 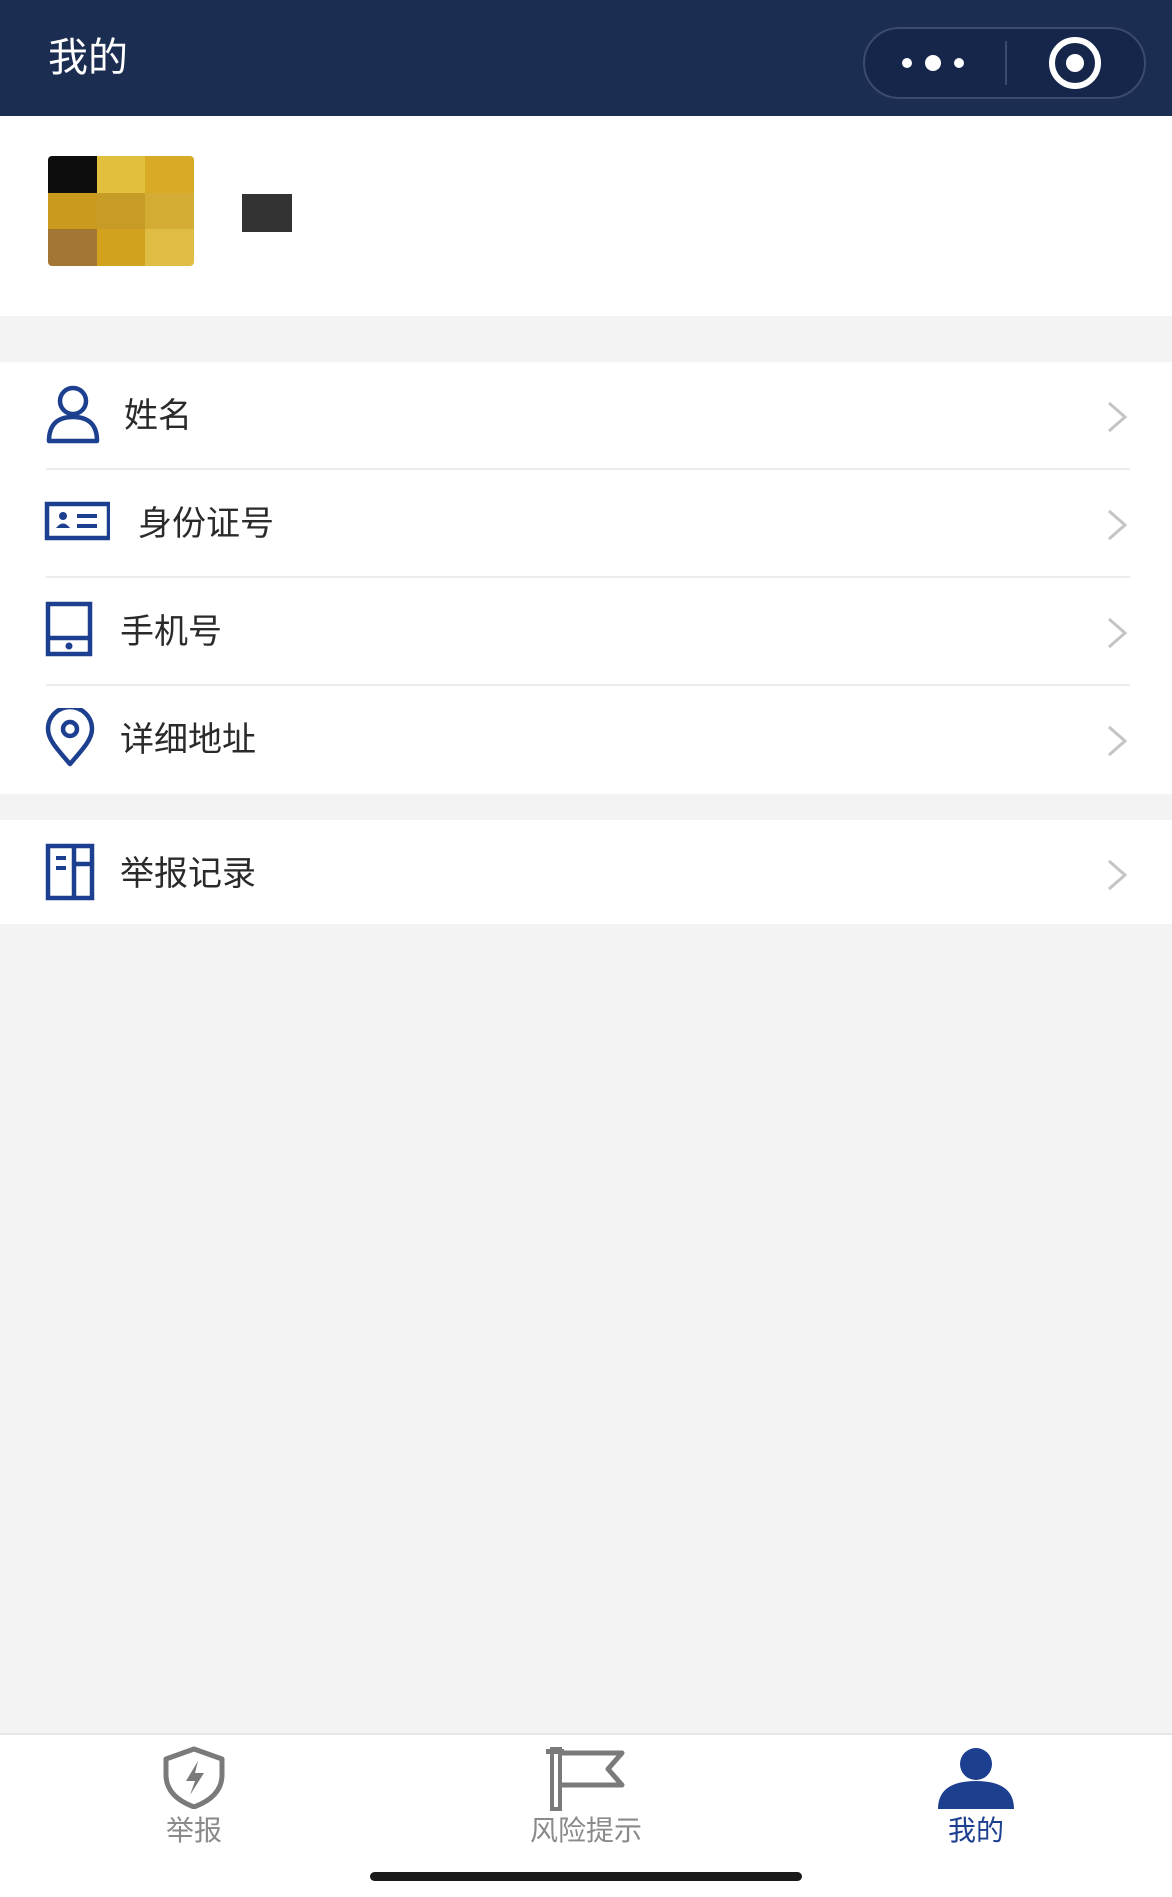 I want to click on page-title: 我的, so click(x=88, y=58).